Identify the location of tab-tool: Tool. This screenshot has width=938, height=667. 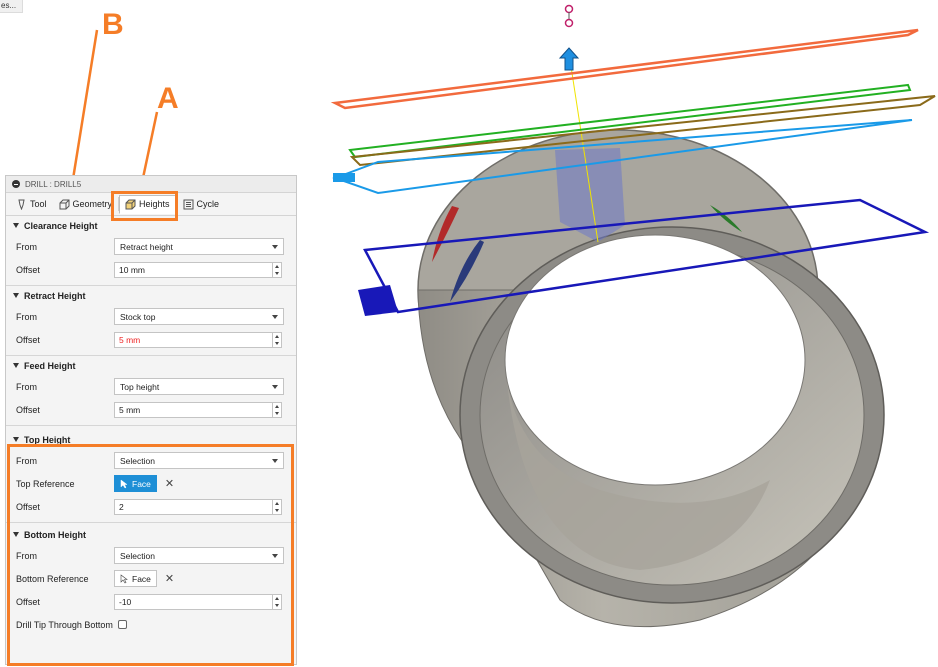
(31, 204).